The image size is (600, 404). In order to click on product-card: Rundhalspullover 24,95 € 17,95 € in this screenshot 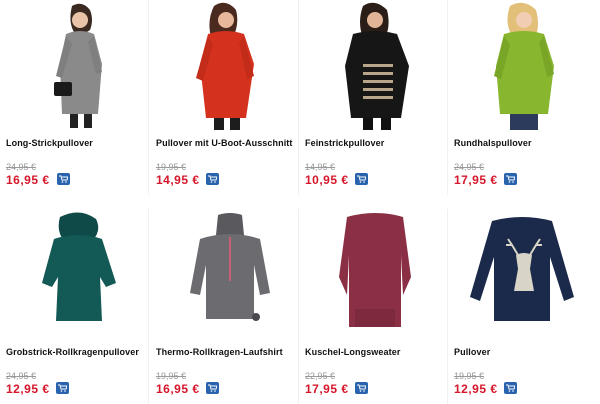, I will do `click(522, 97)`.